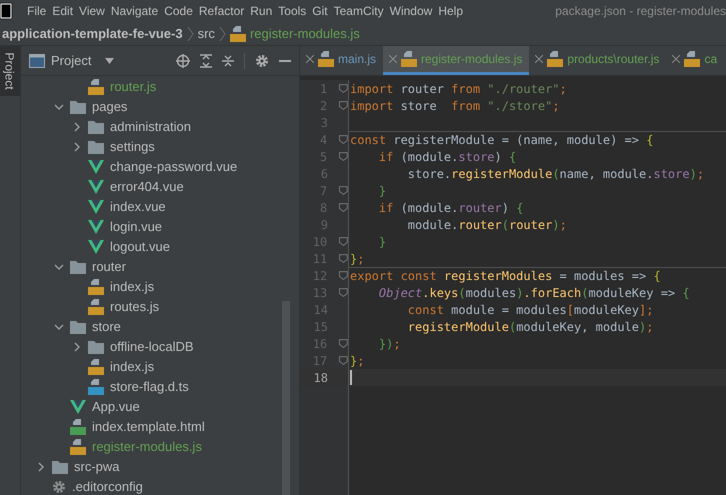 The width and height of the screenshot is (726, 495). Describe the element at coordinates (262, 61) in the screenshot. I see `settings-icon` at that location.